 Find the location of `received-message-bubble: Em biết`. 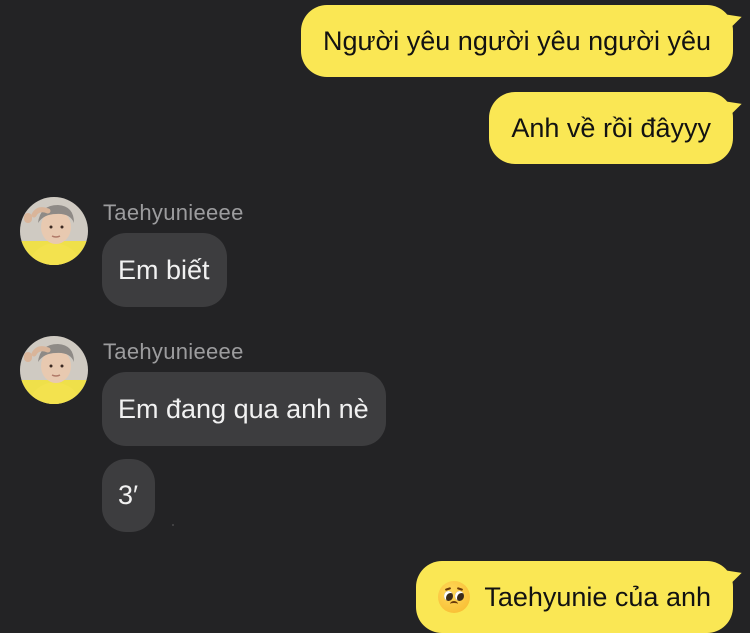

received-message-bubble: Em biết is located at coordinates (164, 270).